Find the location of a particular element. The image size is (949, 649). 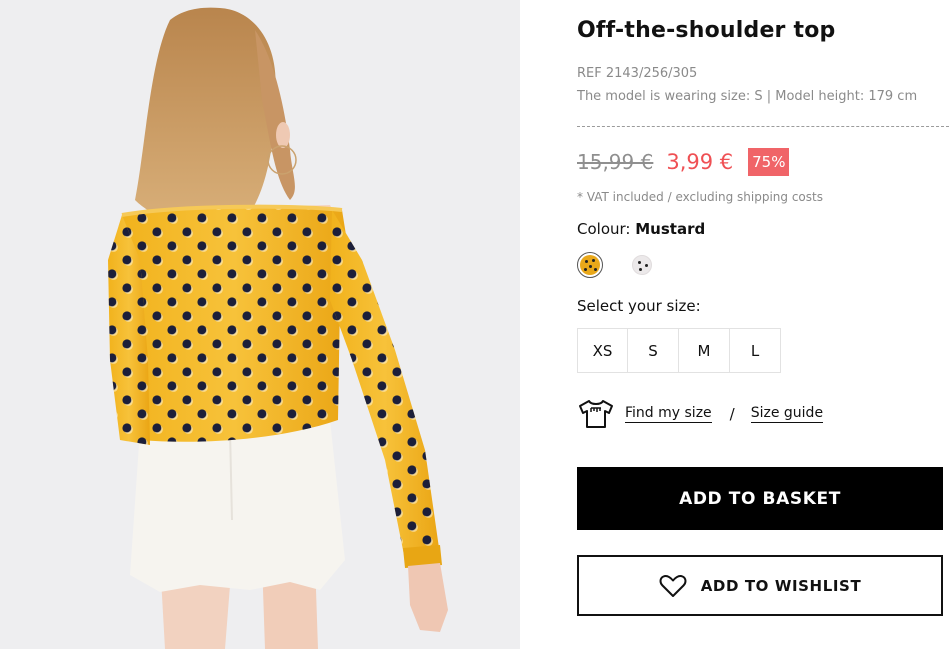

swatch-grey is located at coordinates (642, 265).